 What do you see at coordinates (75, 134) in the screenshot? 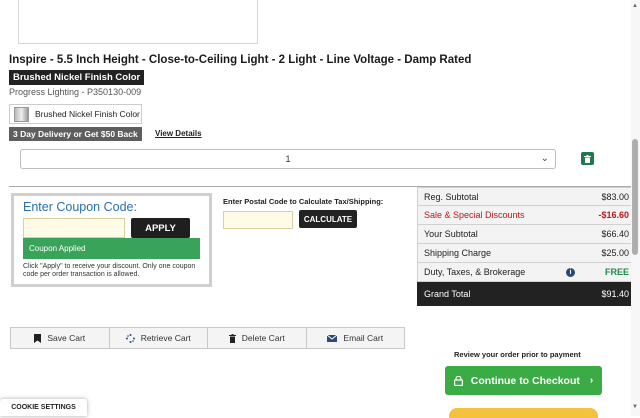
I see `delivery-badge: 3 Day Delivery or Get $50 Back` at bounding box center [75, 134].